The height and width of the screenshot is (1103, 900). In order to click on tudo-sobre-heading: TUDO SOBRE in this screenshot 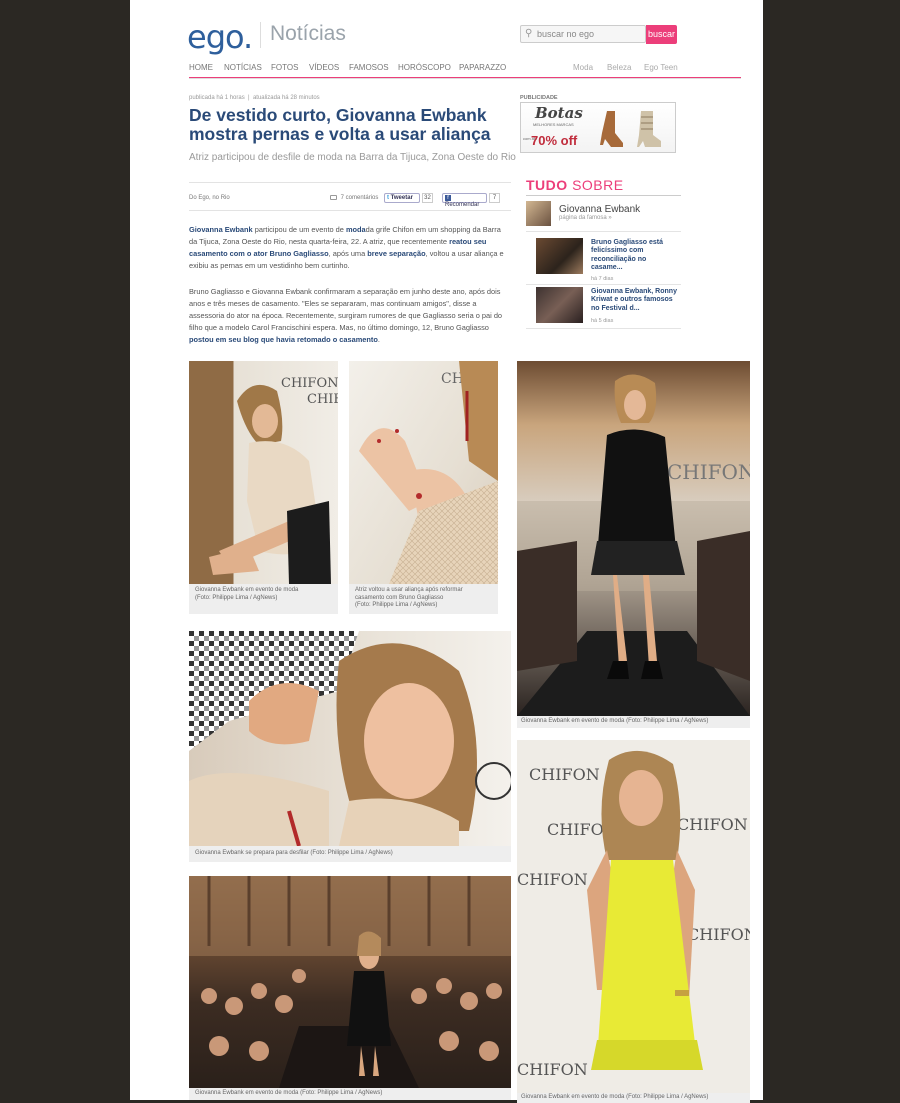, I will do `click(575, 185)`.